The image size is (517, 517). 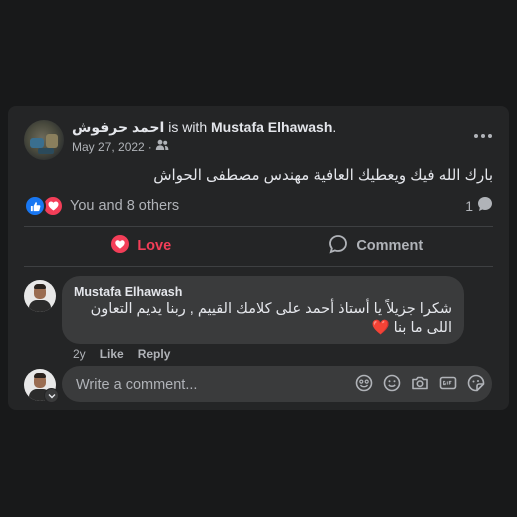 What do you see at coordinates (483, 136) in the screenshot?
I see `more-options-button` at bounding box center [483, 136].